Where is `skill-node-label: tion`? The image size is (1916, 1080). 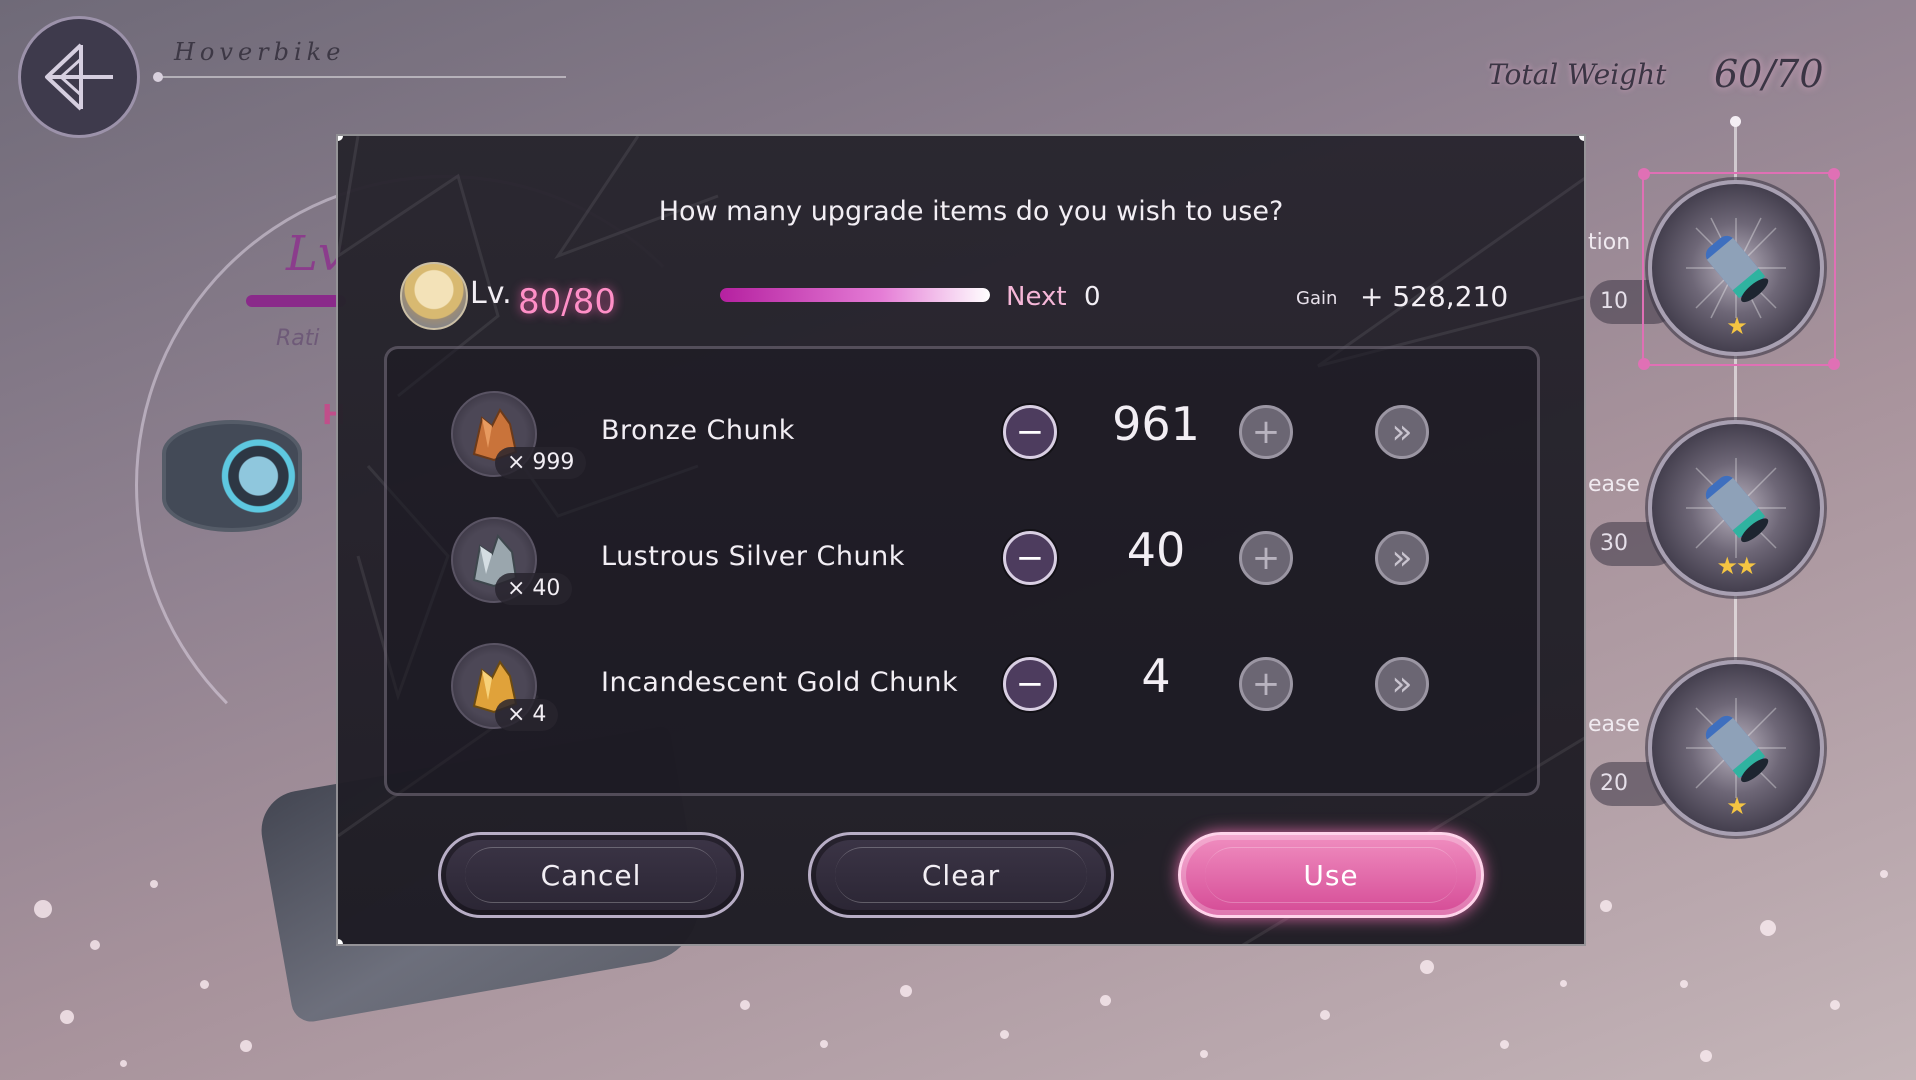
skill-node-label: tion is located at coordinates (1609, 242).